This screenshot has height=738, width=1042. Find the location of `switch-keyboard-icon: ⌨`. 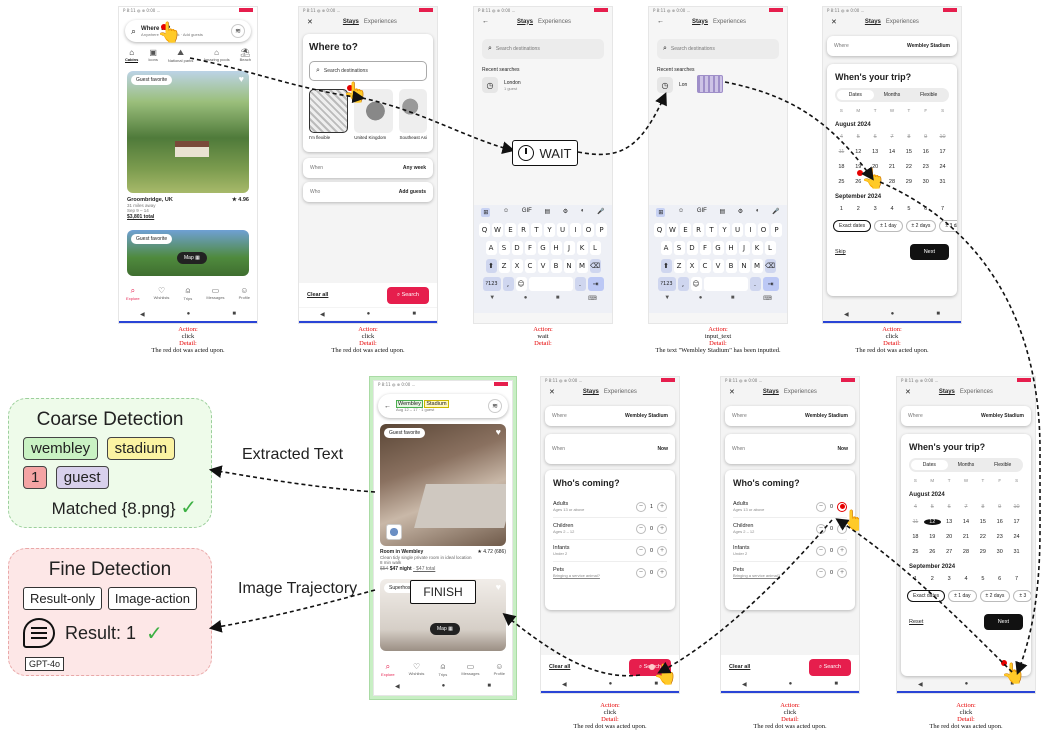

switch-keyboard-icon: ⌨ is located at coordinates (767, 298).